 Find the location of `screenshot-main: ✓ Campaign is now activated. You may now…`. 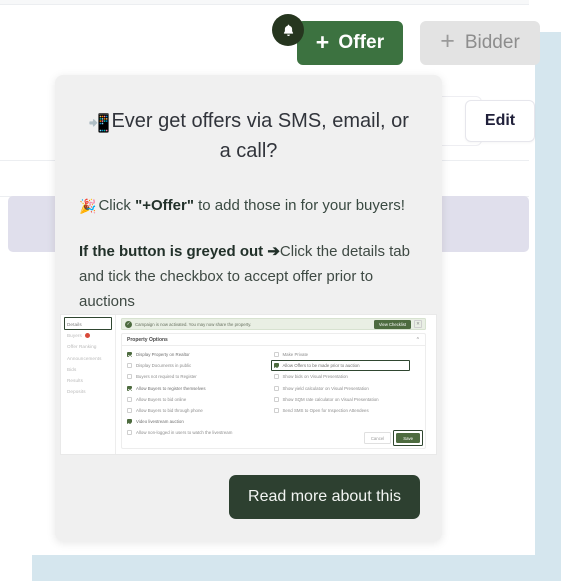

screenshot-main: ✓ Campaign is now activated. You may now… is located at coordinates (276, 384).